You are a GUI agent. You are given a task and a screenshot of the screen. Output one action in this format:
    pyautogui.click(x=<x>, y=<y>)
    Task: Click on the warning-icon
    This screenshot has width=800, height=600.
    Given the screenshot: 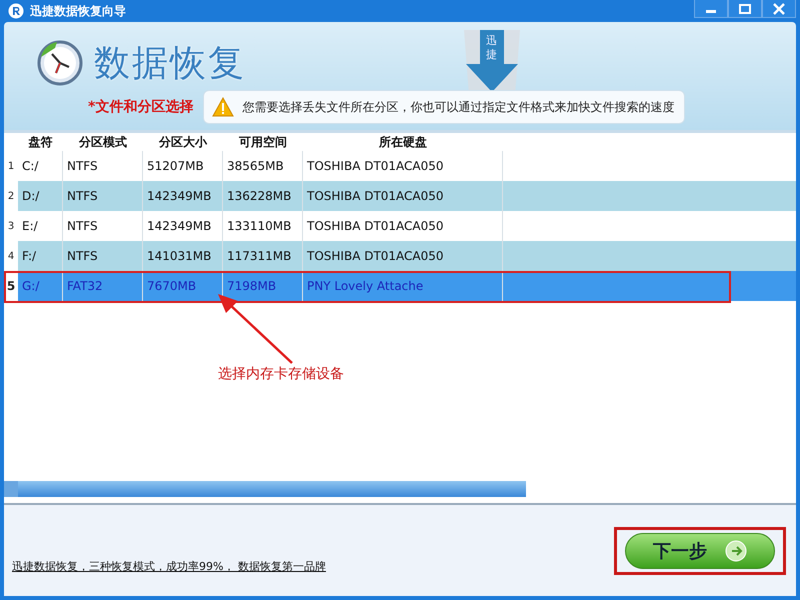 What is the action you would take?
    pyautogui.click(x=223, y=107)
    